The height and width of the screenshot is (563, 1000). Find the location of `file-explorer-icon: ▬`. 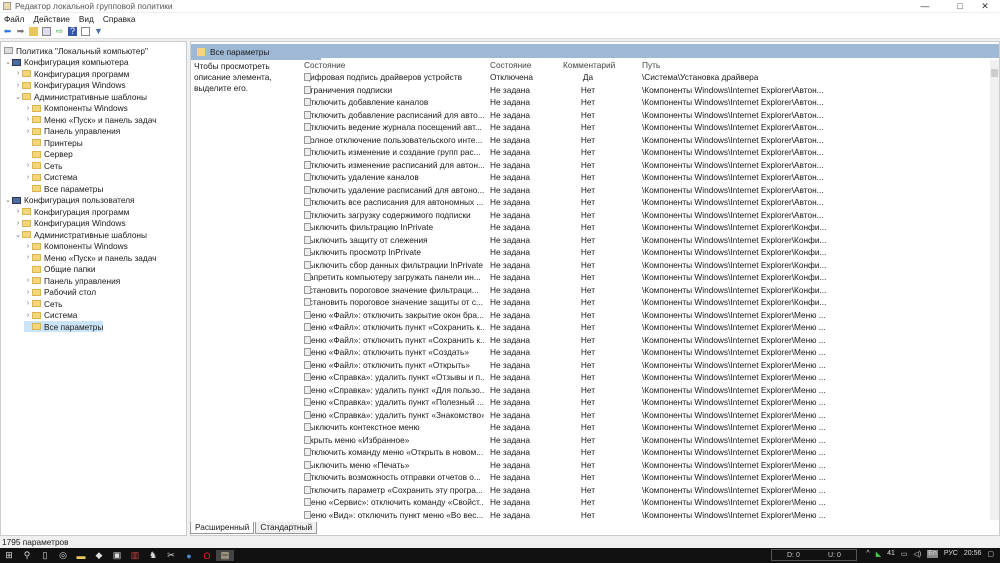

file-explorer-icon: ▬ is located at coordinates (81, 556).